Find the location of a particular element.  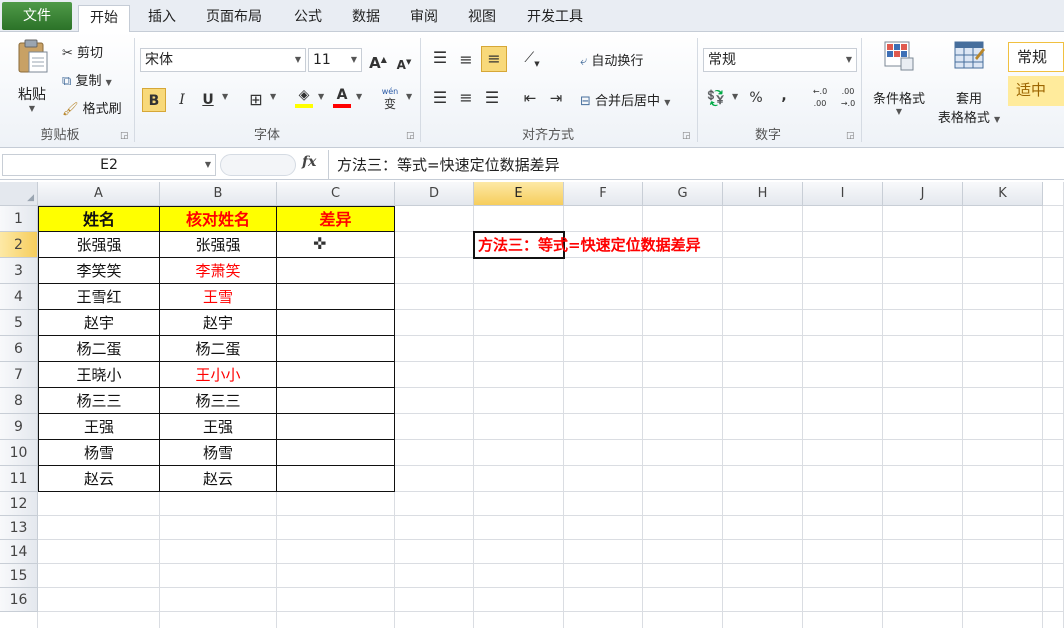

column-header-b: B is located at coordinates (218, 194).